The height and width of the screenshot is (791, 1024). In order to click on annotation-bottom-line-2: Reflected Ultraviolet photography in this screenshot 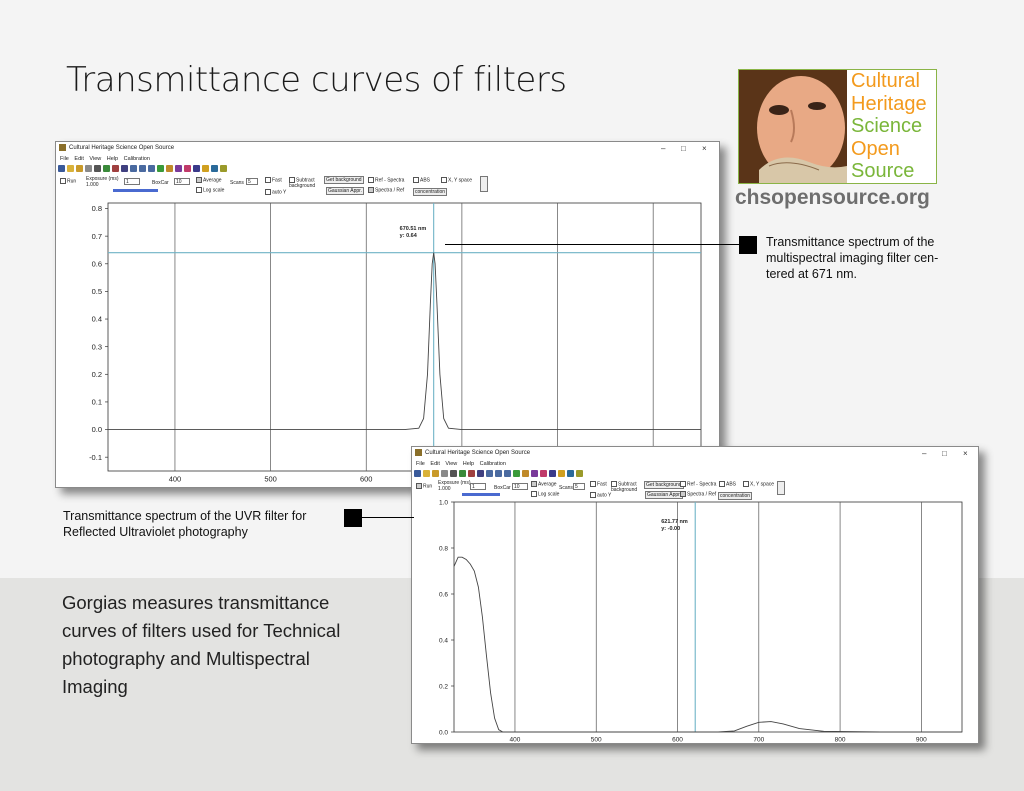, I will do `click(155, 532)`.